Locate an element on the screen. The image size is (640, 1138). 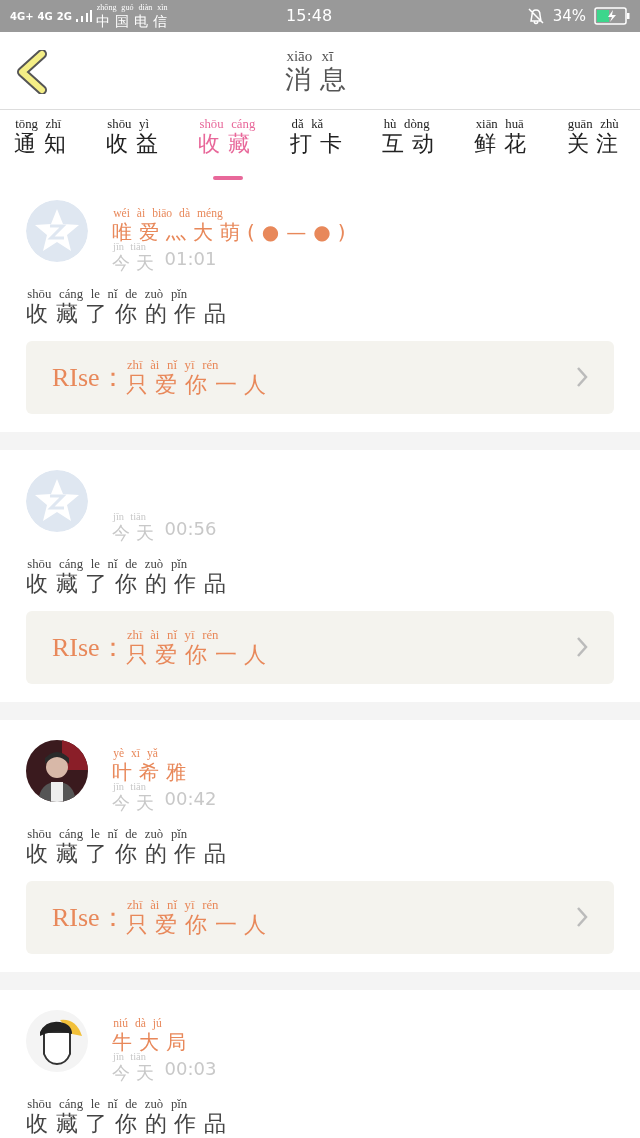
pinyin-text: wéi ài biāo dà méng is located at coordinates (167, 213).